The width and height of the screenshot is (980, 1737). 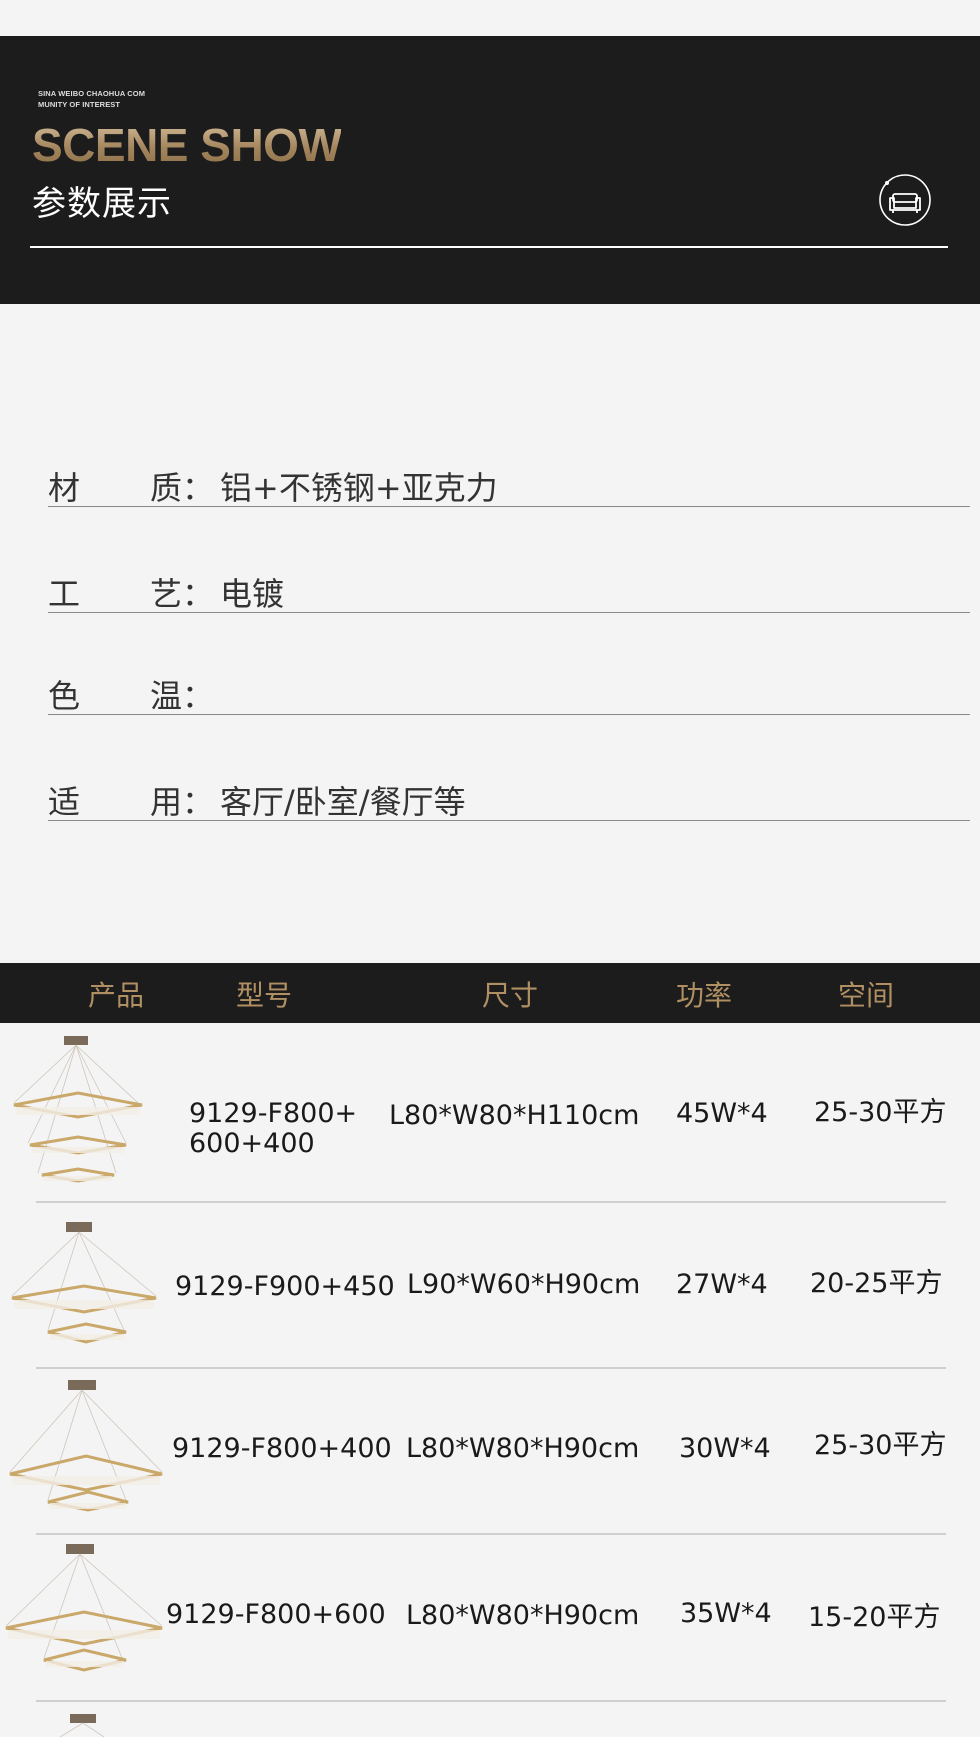 I want to click on cell-power: 45W*4, so click(x=722, y=1113).